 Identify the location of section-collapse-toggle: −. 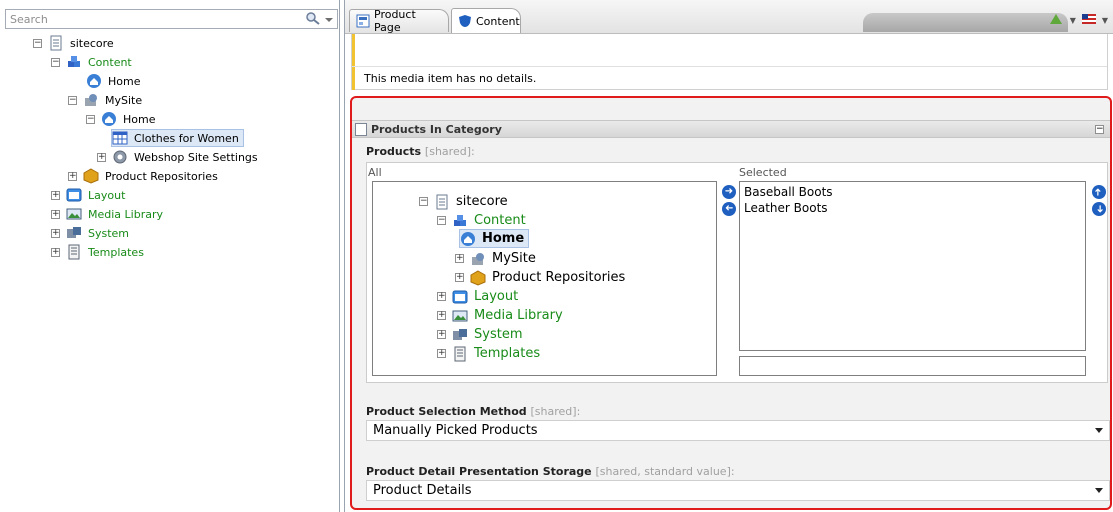
(1099, 129).